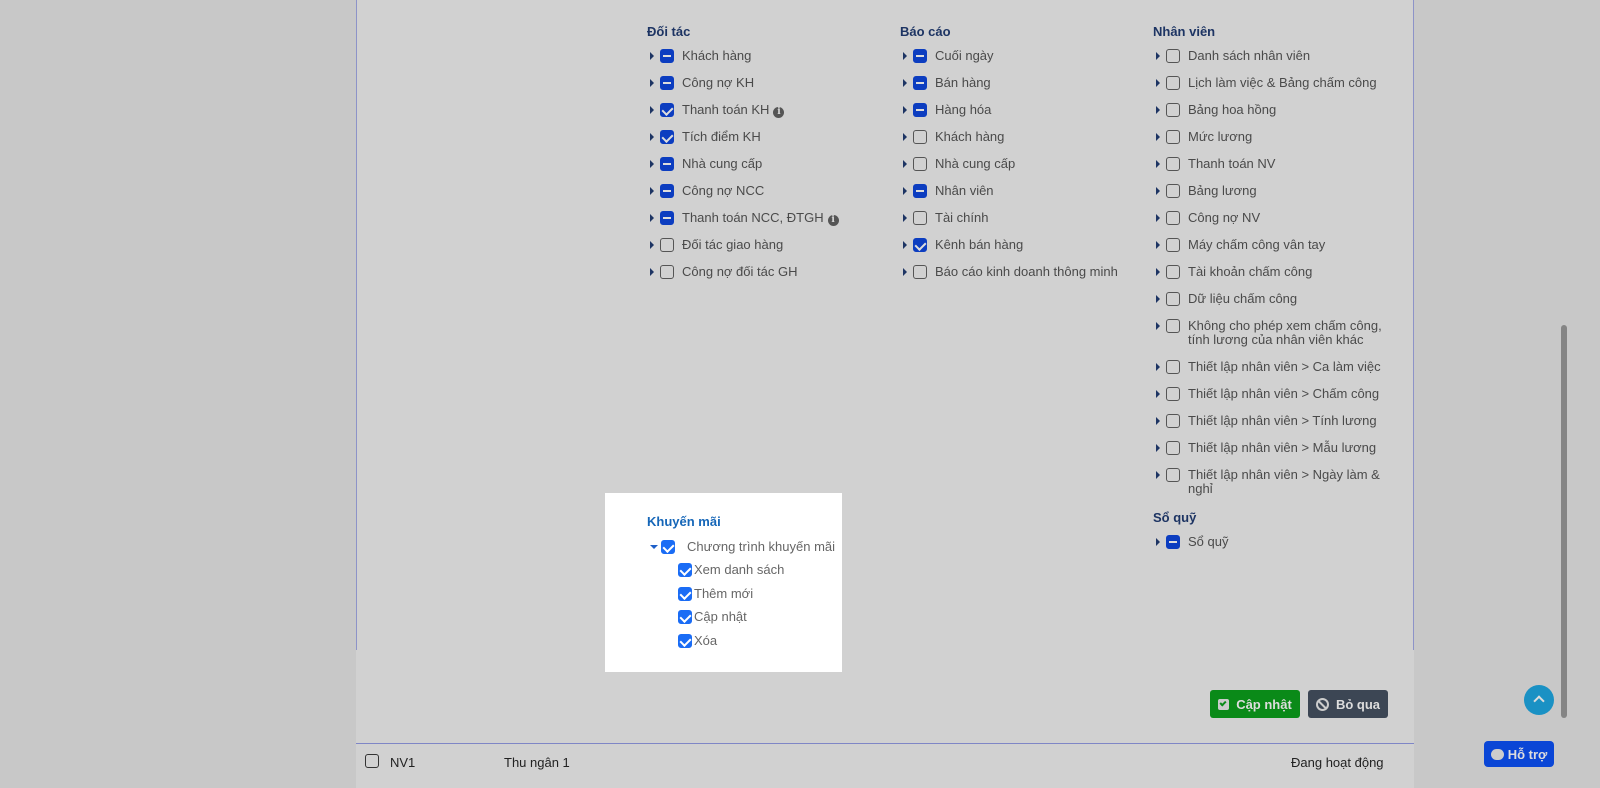 This screenshot has height=788, width=1600. What do you see at coordinates (1564, 394) in the screenshot?
I see `scrollbar` at bounding box center [1564, 394].